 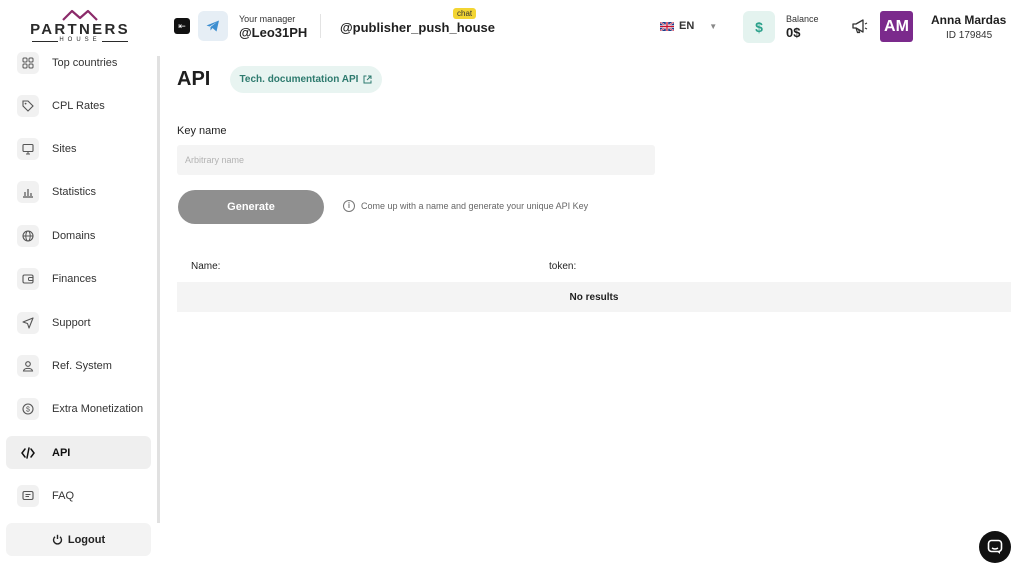 What do you see at coordinates (28, 365) in the screenshot?
I see `user-icon` at bounding box center [28, 365].